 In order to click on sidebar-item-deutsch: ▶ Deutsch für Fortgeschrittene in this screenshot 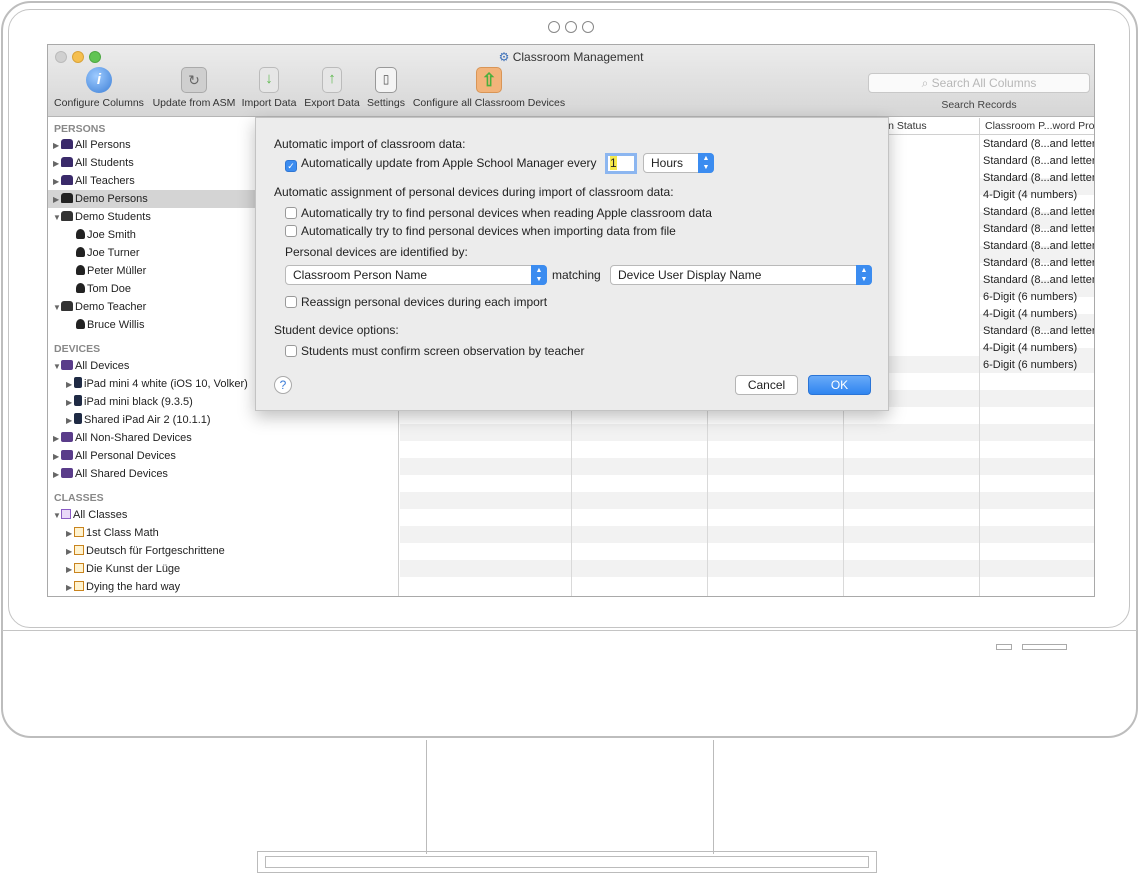, I will do `click(223, 551)`.